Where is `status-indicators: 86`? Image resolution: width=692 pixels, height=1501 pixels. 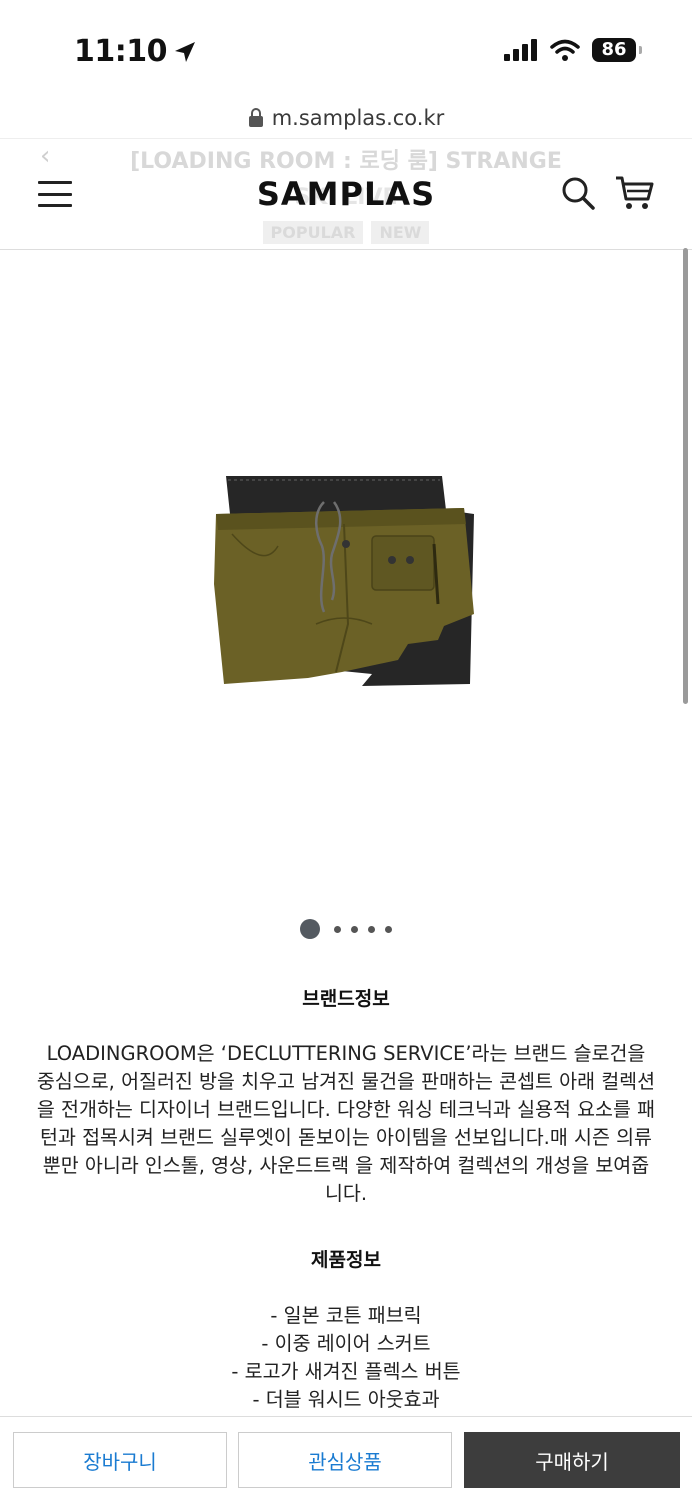 status-indicators: 86 is located at coordinates (573, 50).